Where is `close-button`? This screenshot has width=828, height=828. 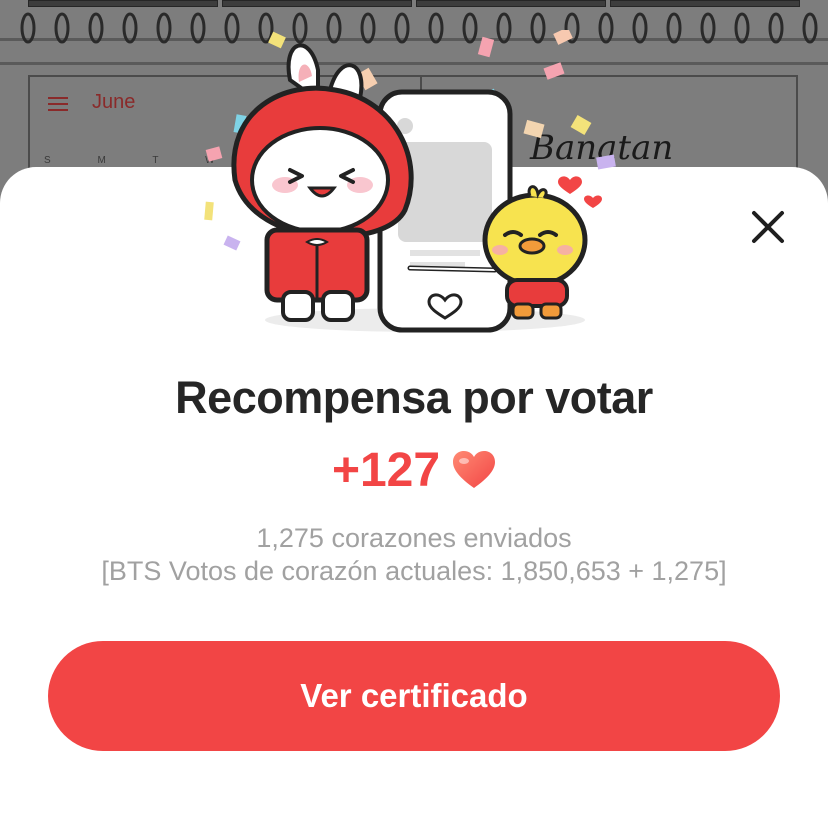
close-button is located at coordinates (768, 227).